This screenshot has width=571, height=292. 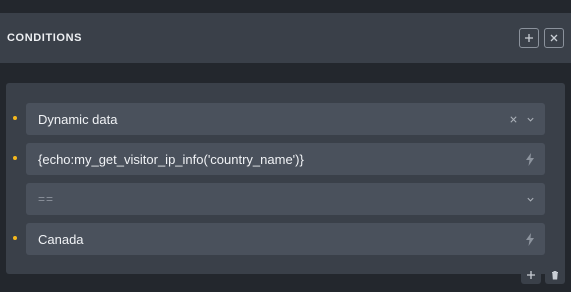 What do you see at coordinates (541, 38) in the screenshot?
I see `header-actions` at bounding box center [541, 38].